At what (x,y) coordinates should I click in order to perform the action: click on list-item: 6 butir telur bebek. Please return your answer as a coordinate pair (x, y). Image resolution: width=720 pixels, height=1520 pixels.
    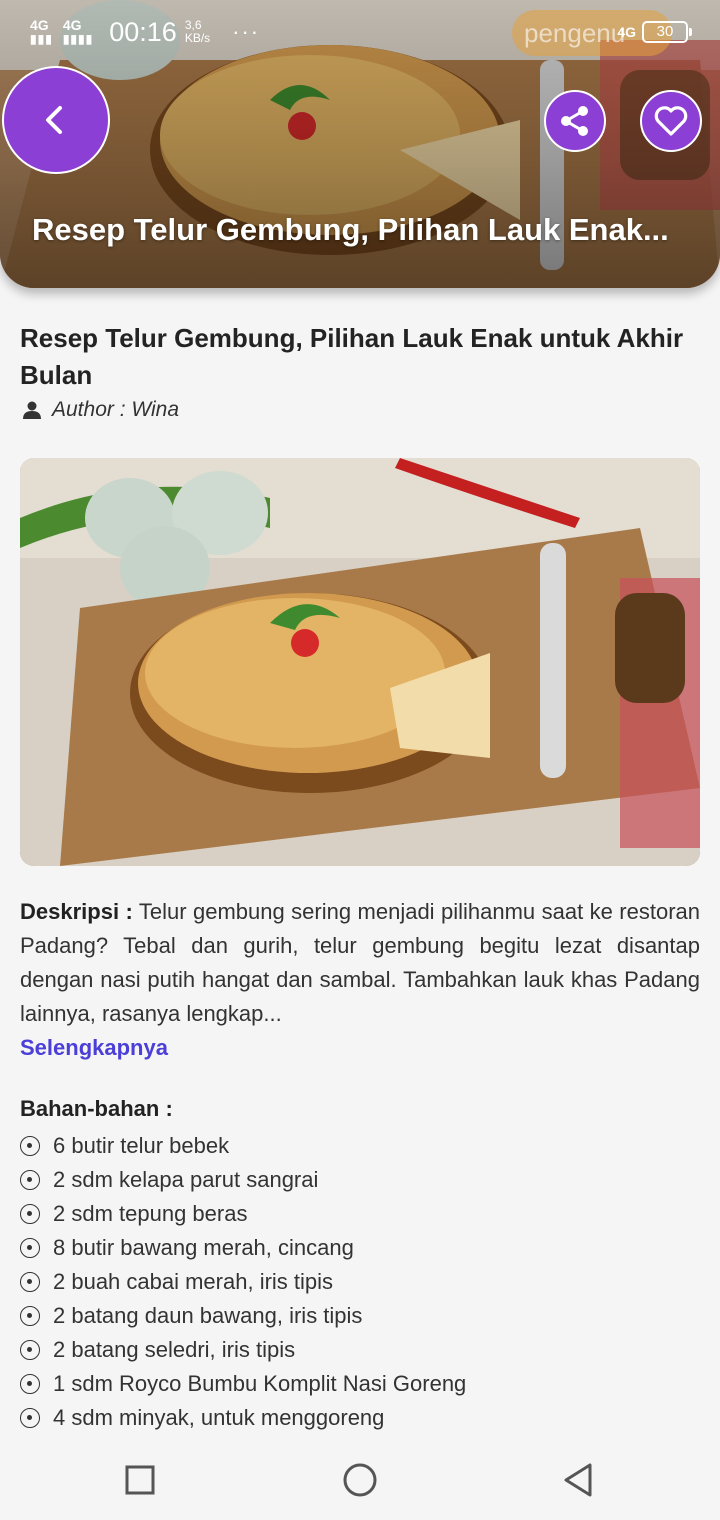
    Looking at the image, I should click on (243, 1146).